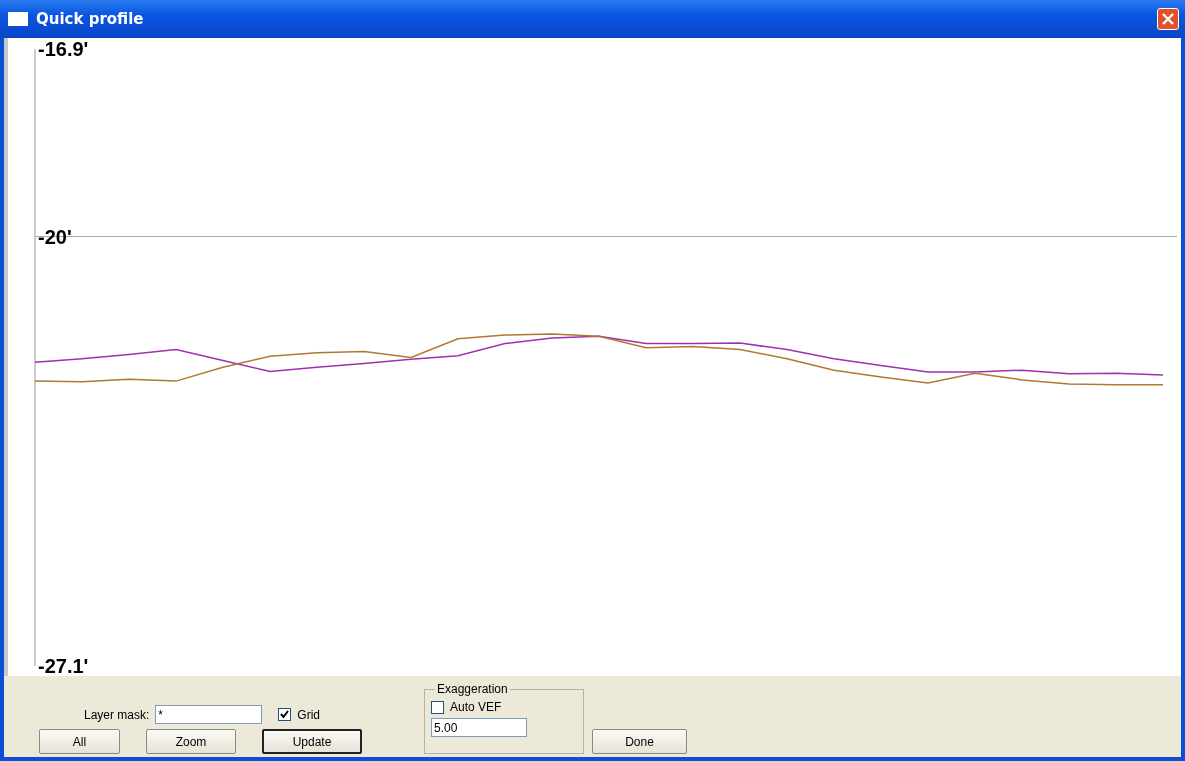 The width and height of the screenshot is (1185, 761). What do you see at coordinates (191, 741) in the screenshot?
I see `toolbar-button: Zoom` at bounding box center [191, 741].